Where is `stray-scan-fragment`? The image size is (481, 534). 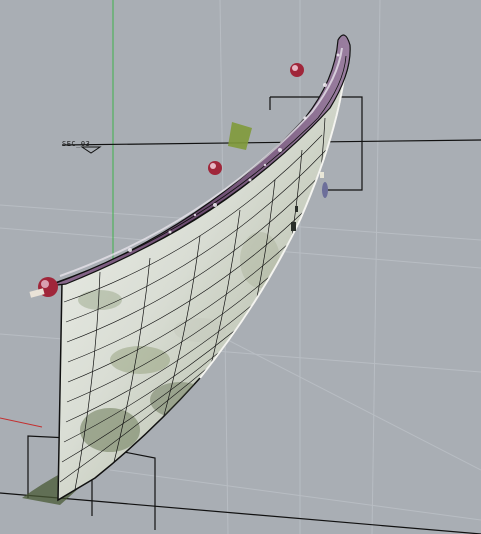 stray-scan-fragment is located at coordinates (324, 185).